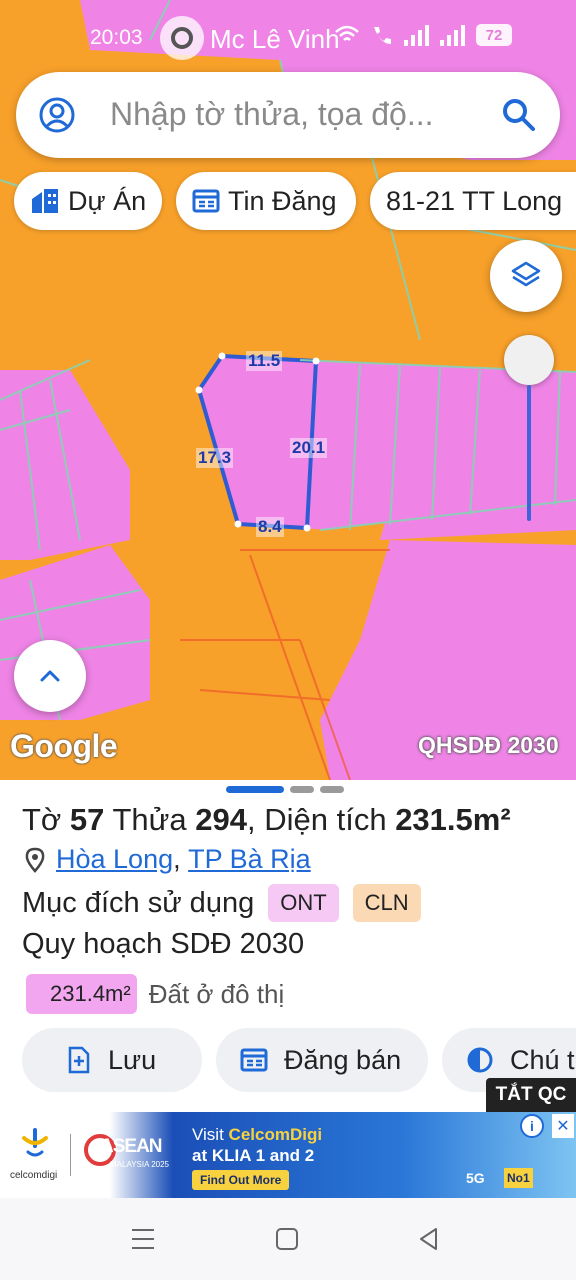  Describe the element at coordinates (138, 902) in the screenshot. I see `land-use-label: Mục đích sử dụng` at that location.